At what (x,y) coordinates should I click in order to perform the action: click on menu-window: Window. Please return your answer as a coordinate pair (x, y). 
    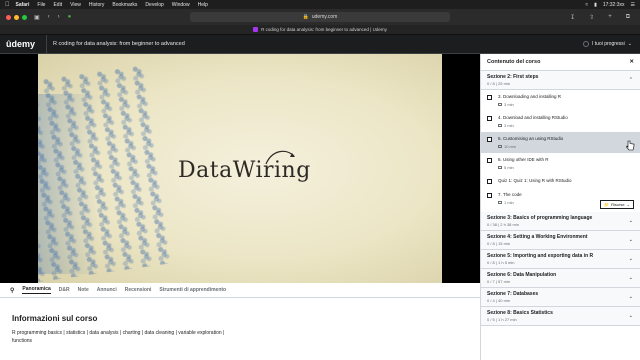
    Looking at the image, I should click on (181, 5).